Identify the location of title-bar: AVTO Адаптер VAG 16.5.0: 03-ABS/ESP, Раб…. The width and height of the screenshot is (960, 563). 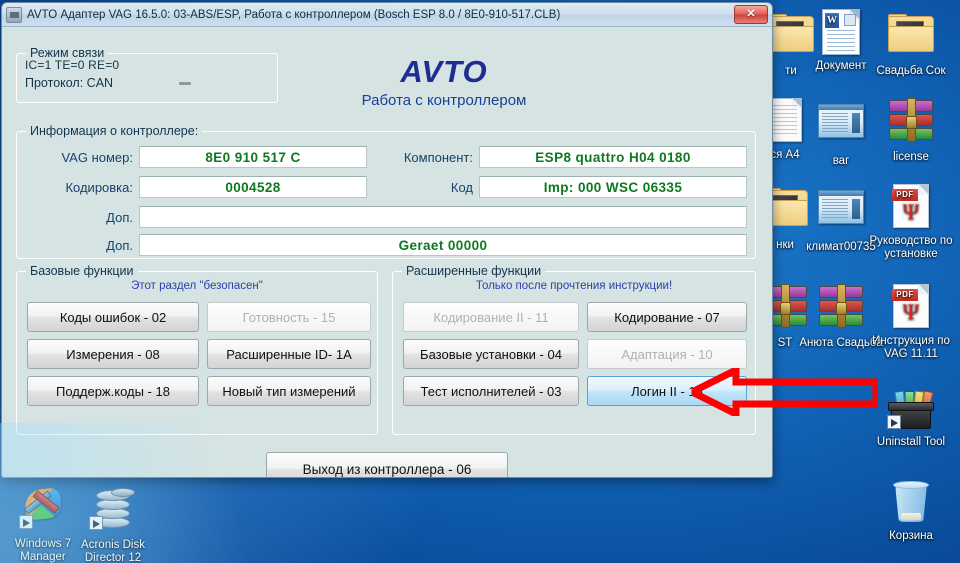
(387, 15).